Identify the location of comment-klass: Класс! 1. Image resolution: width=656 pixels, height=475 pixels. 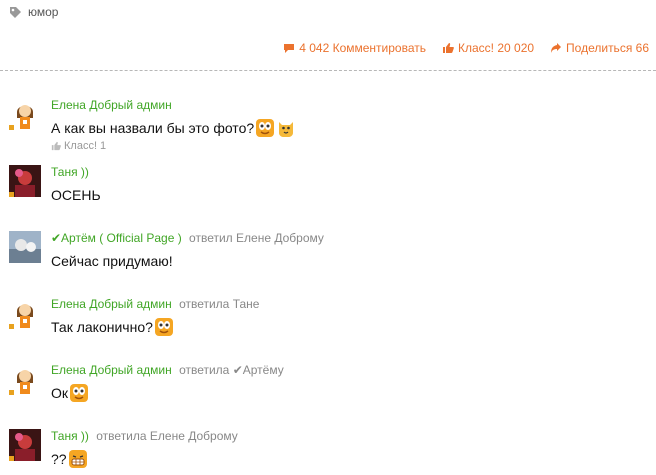
(78, 146).